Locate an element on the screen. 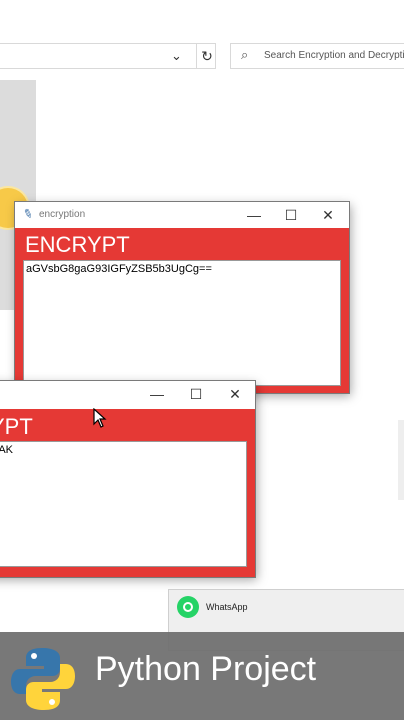  output-text: aGVsbG8gaG93IGFyZSB5b3UgCg== is located at coordinates (119, 269).